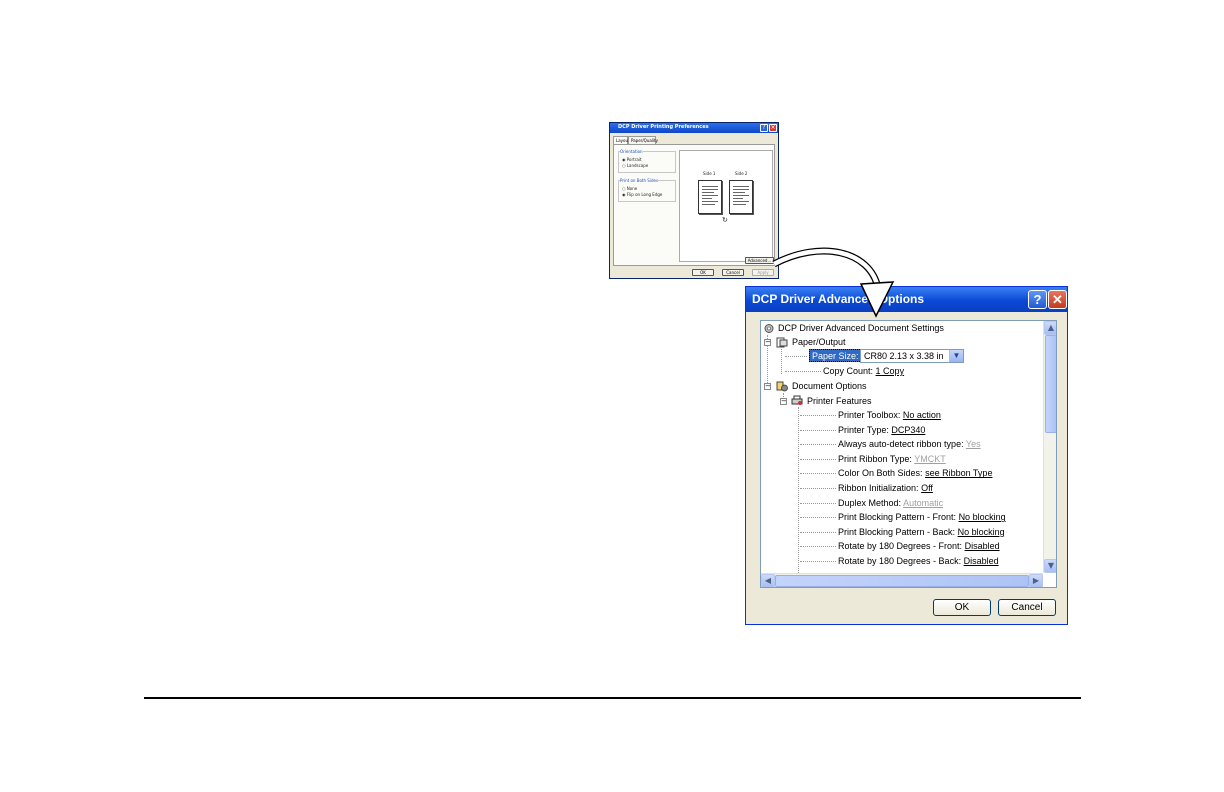 This screenshot has height=792, width=1224. What do you see at coordinates (741, 197) in the screenshot?
I see `preview-page-side2` at bounding box center [741, 197].